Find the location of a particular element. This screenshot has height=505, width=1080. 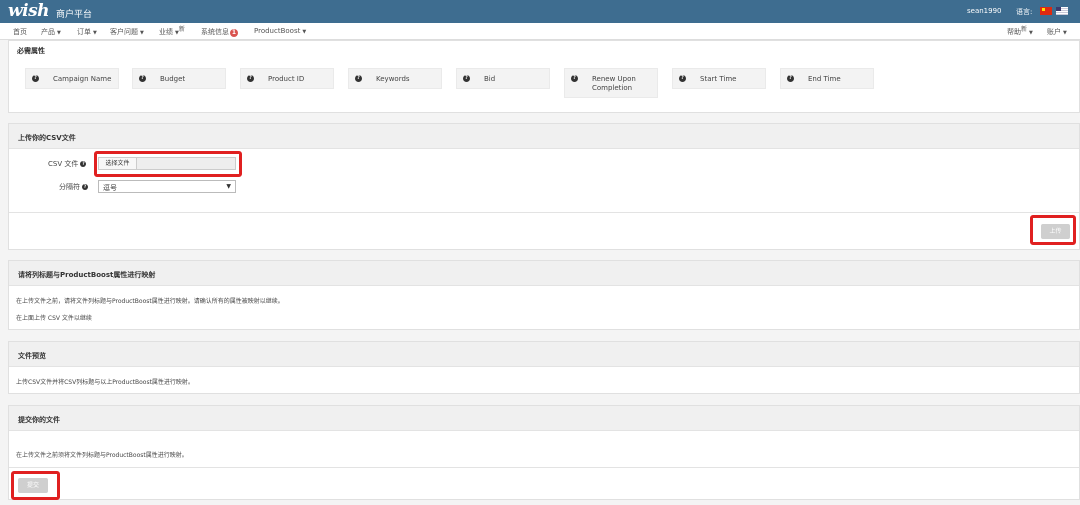

attr-renew-upon-completion: ? Renew Upon Completion is located at coordinates (611, 83).